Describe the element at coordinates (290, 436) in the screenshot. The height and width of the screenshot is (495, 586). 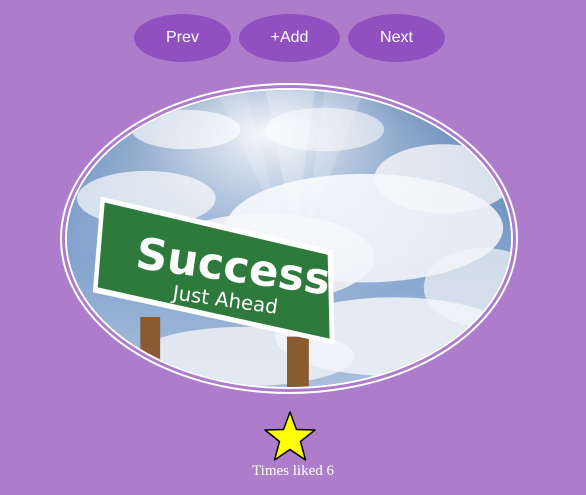
I see `star-icon` at that location.